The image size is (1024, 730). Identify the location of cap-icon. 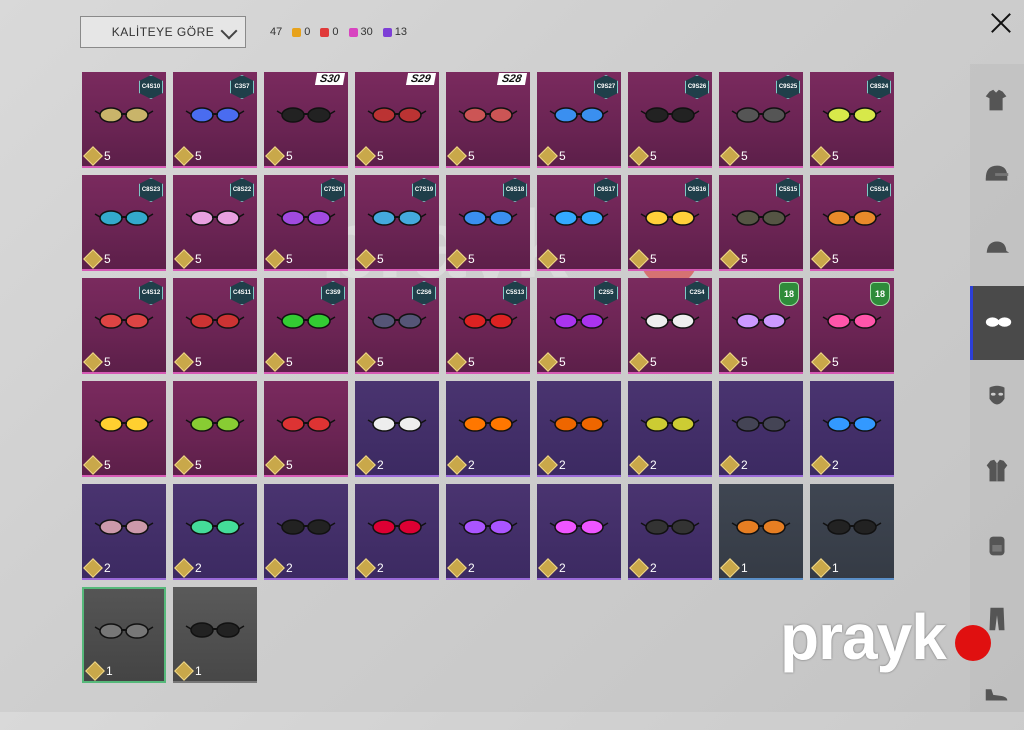
(998, 247).